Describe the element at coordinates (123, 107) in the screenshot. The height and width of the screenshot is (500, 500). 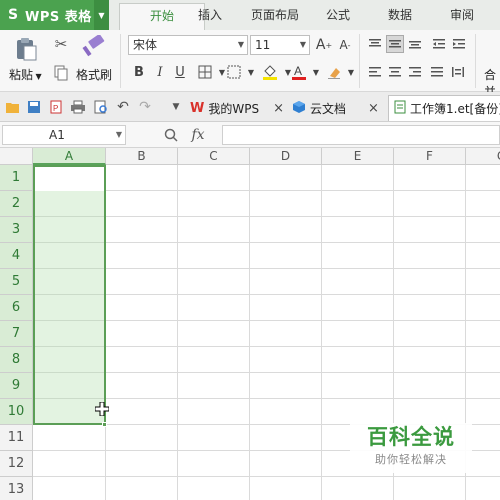
I see `undo-icon: ↶` at that location.